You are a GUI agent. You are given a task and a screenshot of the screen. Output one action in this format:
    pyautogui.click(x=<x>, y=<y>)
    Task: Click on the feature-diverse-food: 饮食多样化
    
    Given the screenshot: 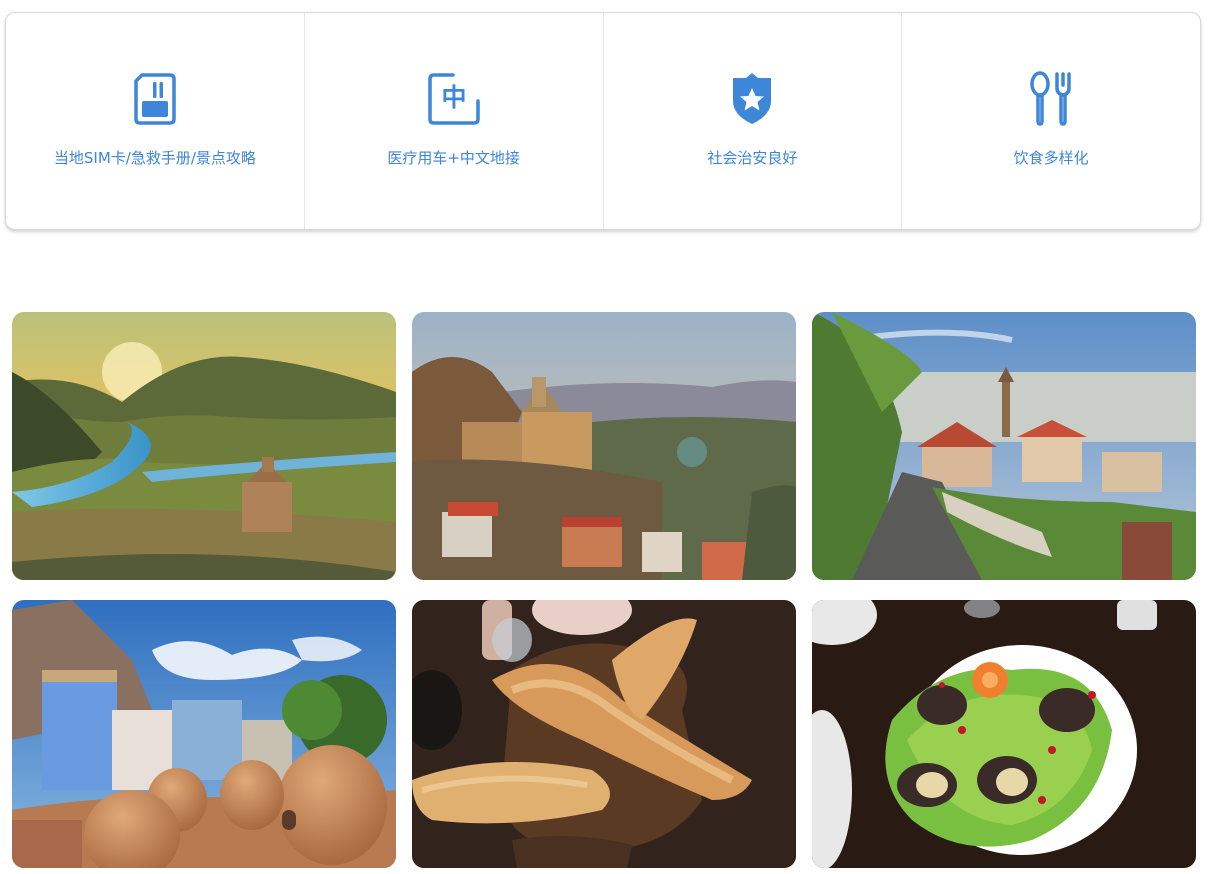 What is the action you would take?
    pyautogui.click(x=1051, y=121)
    